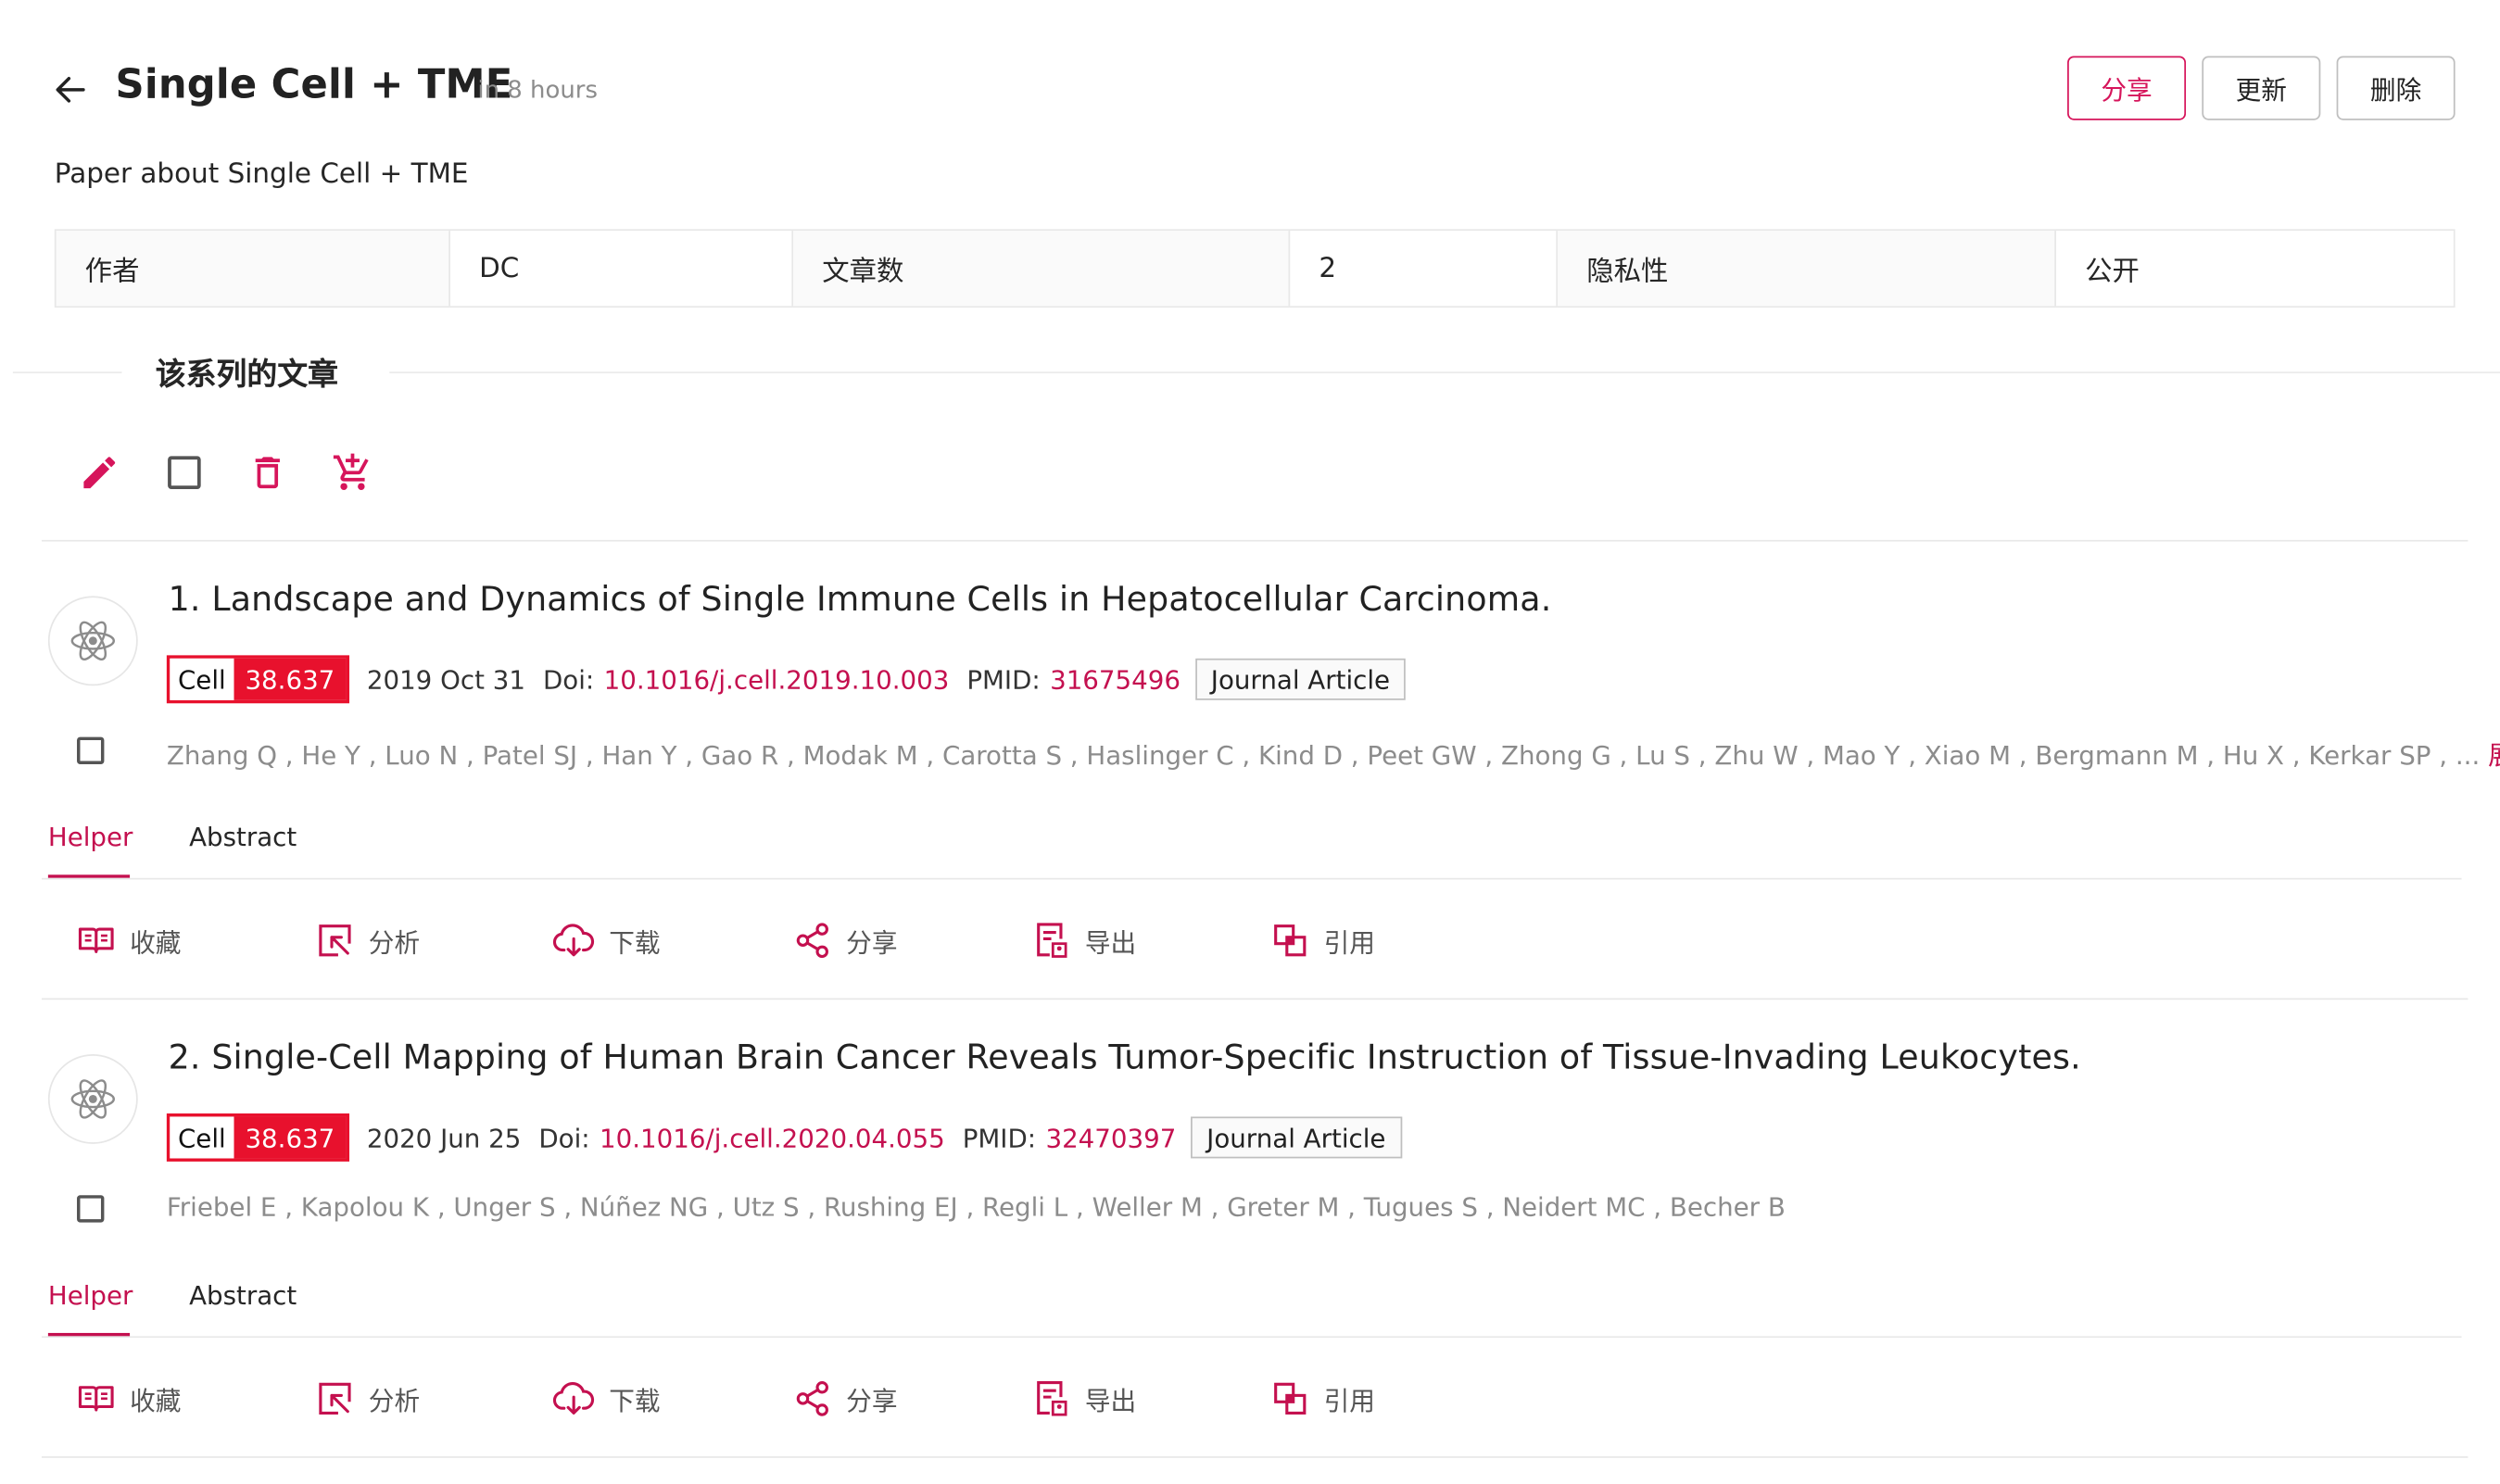  Describe the element at coordinates (184, 473) in the screenshot. I see `select-all-checkbox-icon` at that location.